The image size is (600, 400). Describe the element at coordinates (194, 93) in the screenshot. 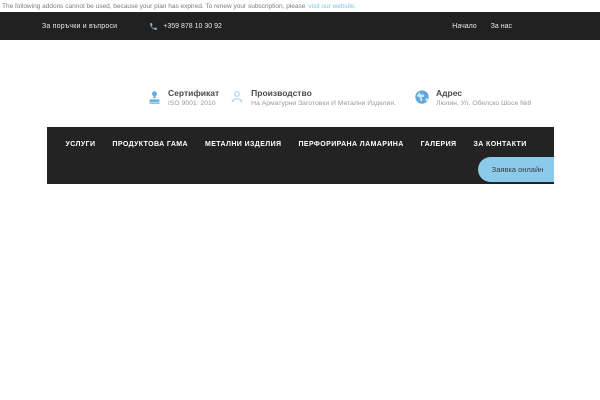

I see `feature-title: Сертификат` at that location.